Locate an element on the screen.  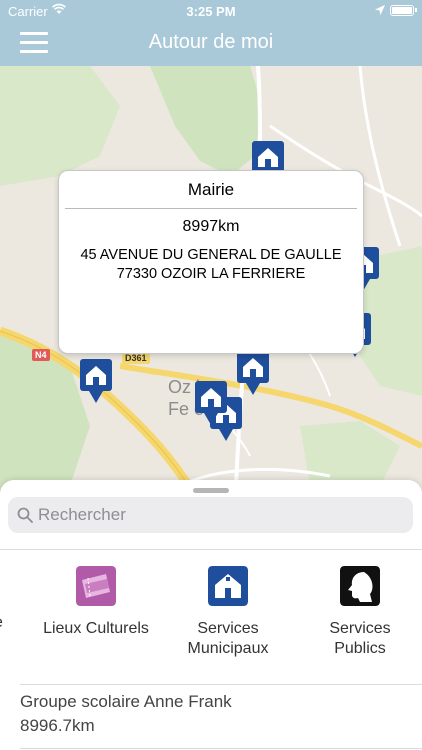
list-item: Groupe scolaire Anne Frank 8996.7km is located at coordinates (220, 714).